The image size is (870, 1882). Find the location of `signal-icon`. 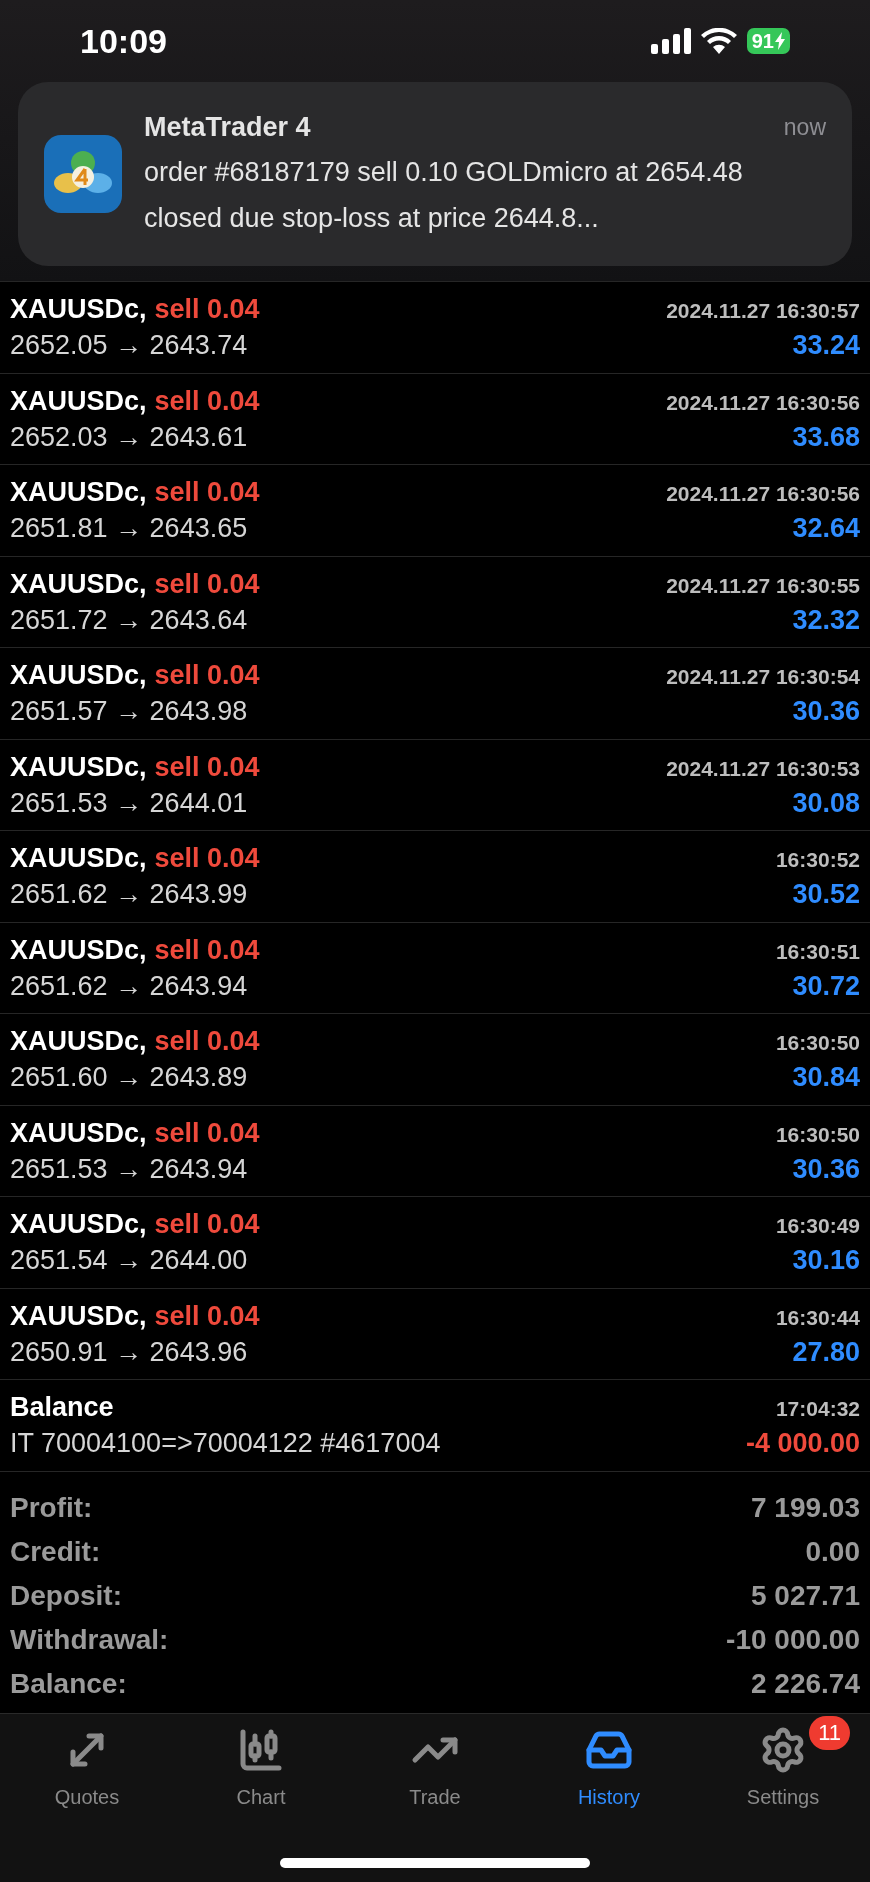

signal-icon is located at coordinates (670, 41).